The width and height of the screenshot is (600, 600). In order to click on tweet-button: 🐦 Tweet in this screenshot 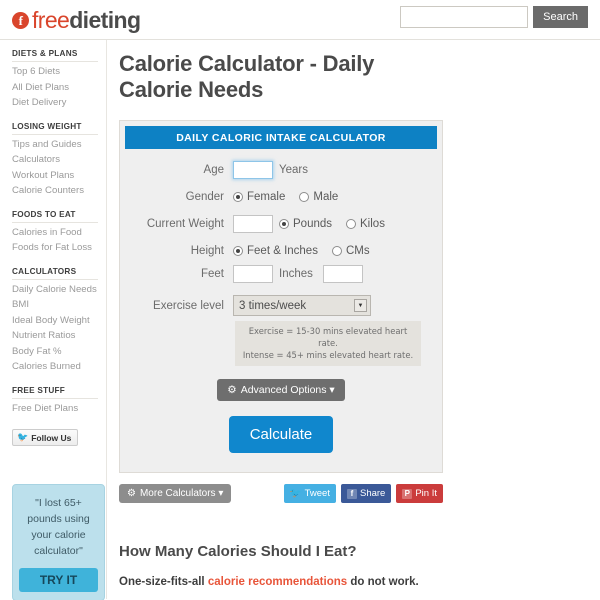, I will do `click(309, 493)`.